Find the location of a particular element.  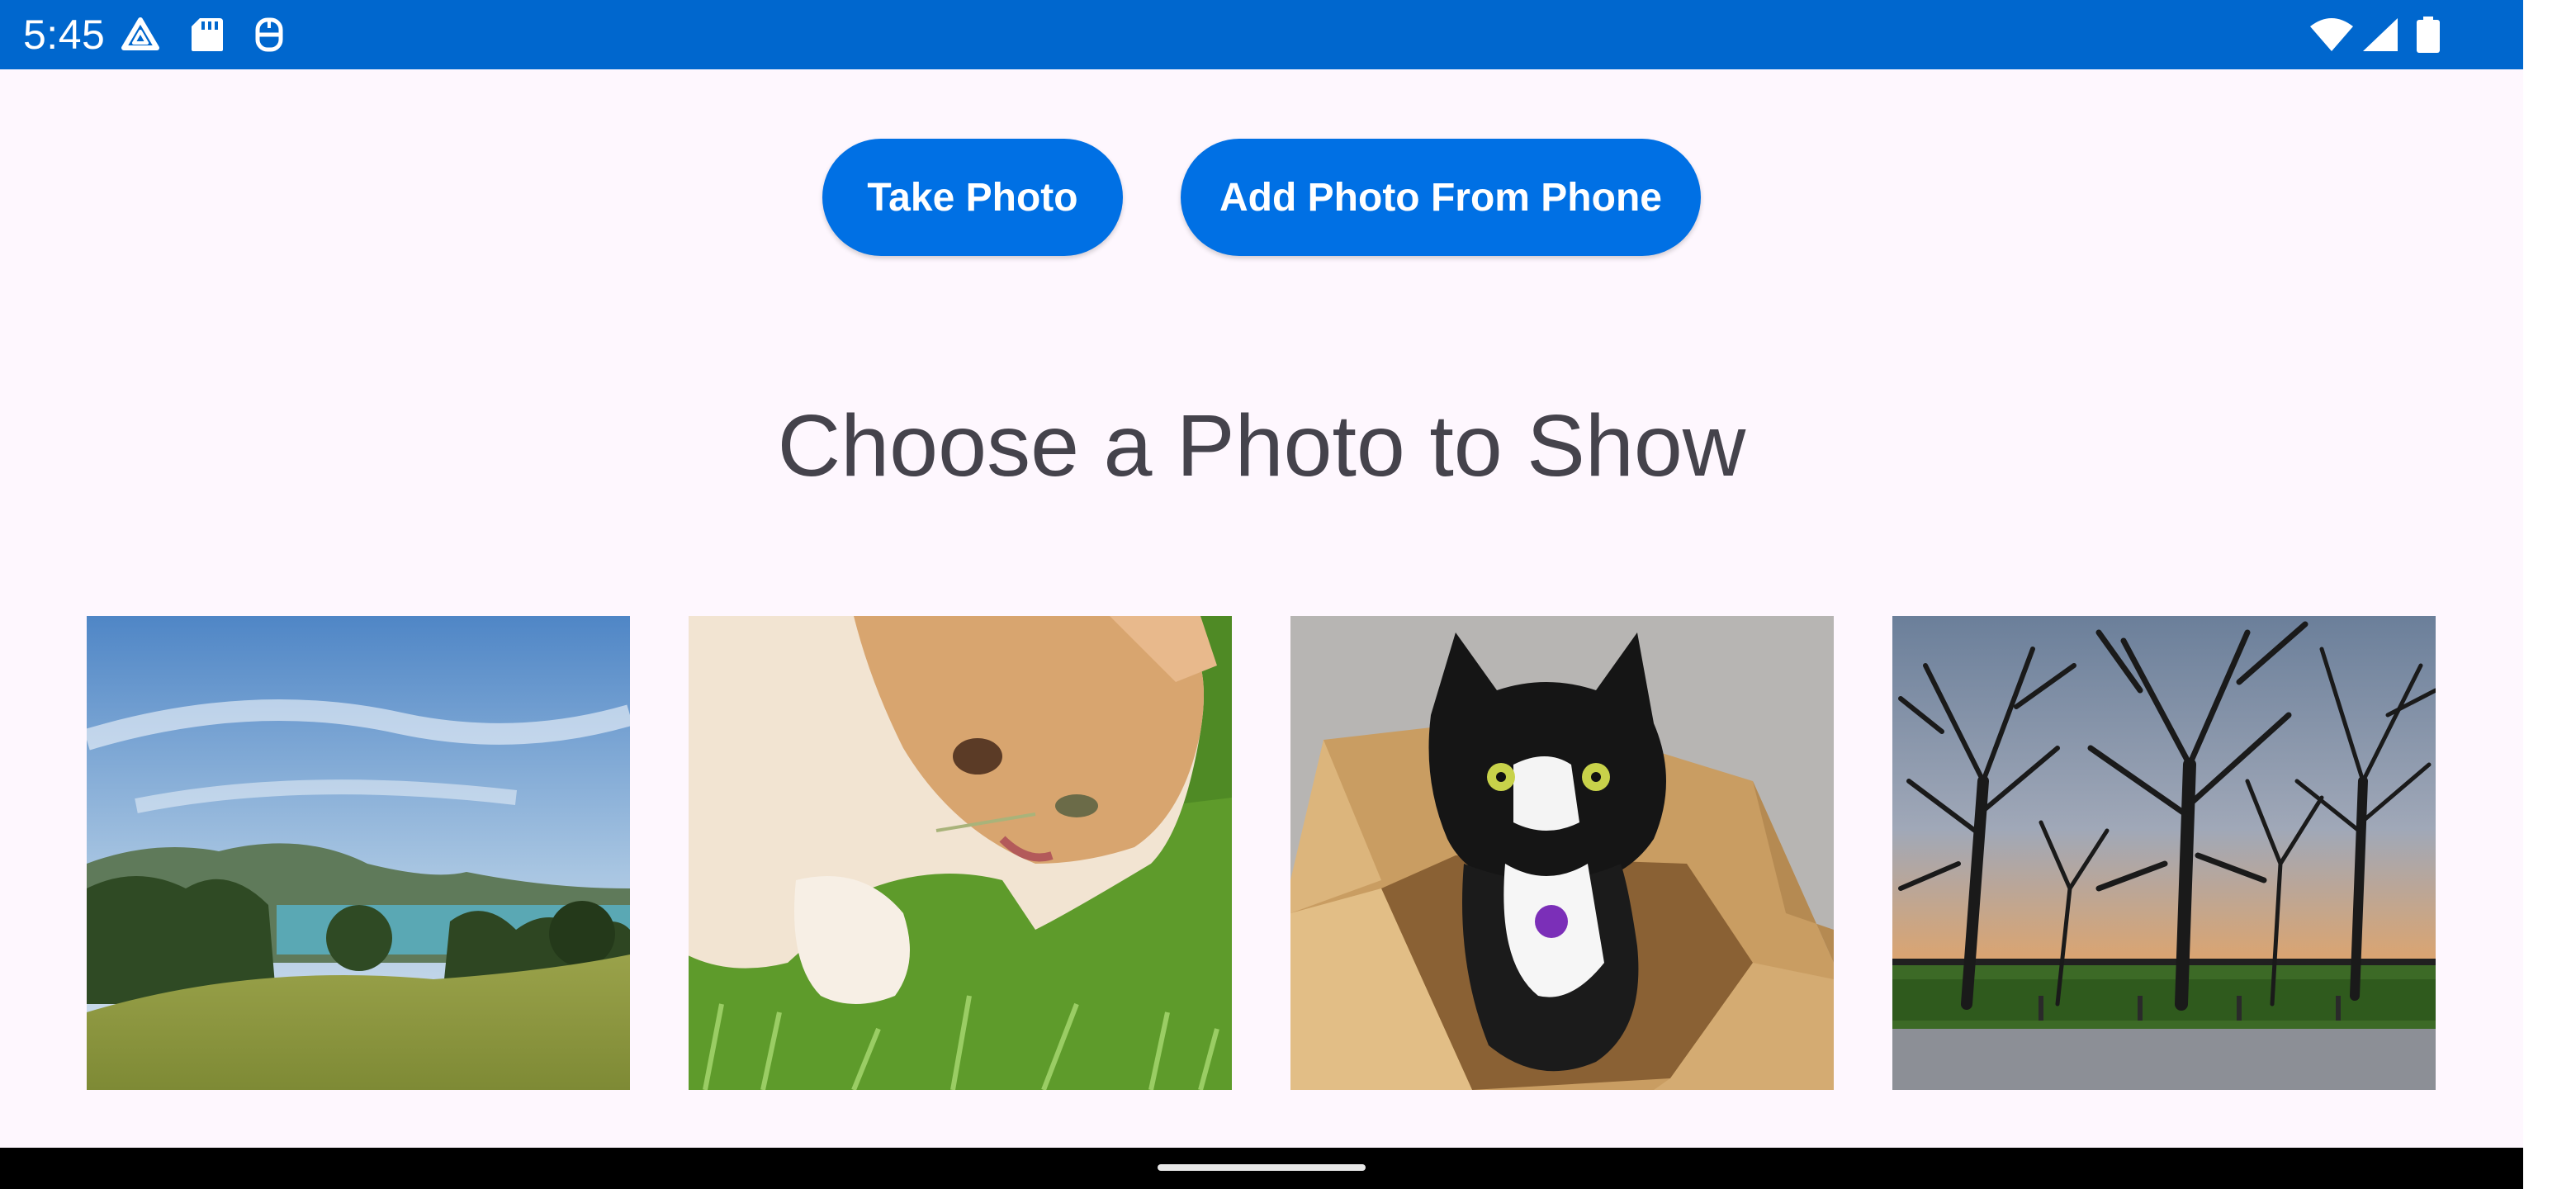

photo-cat-in-box is located at coordinates (1562, 853).